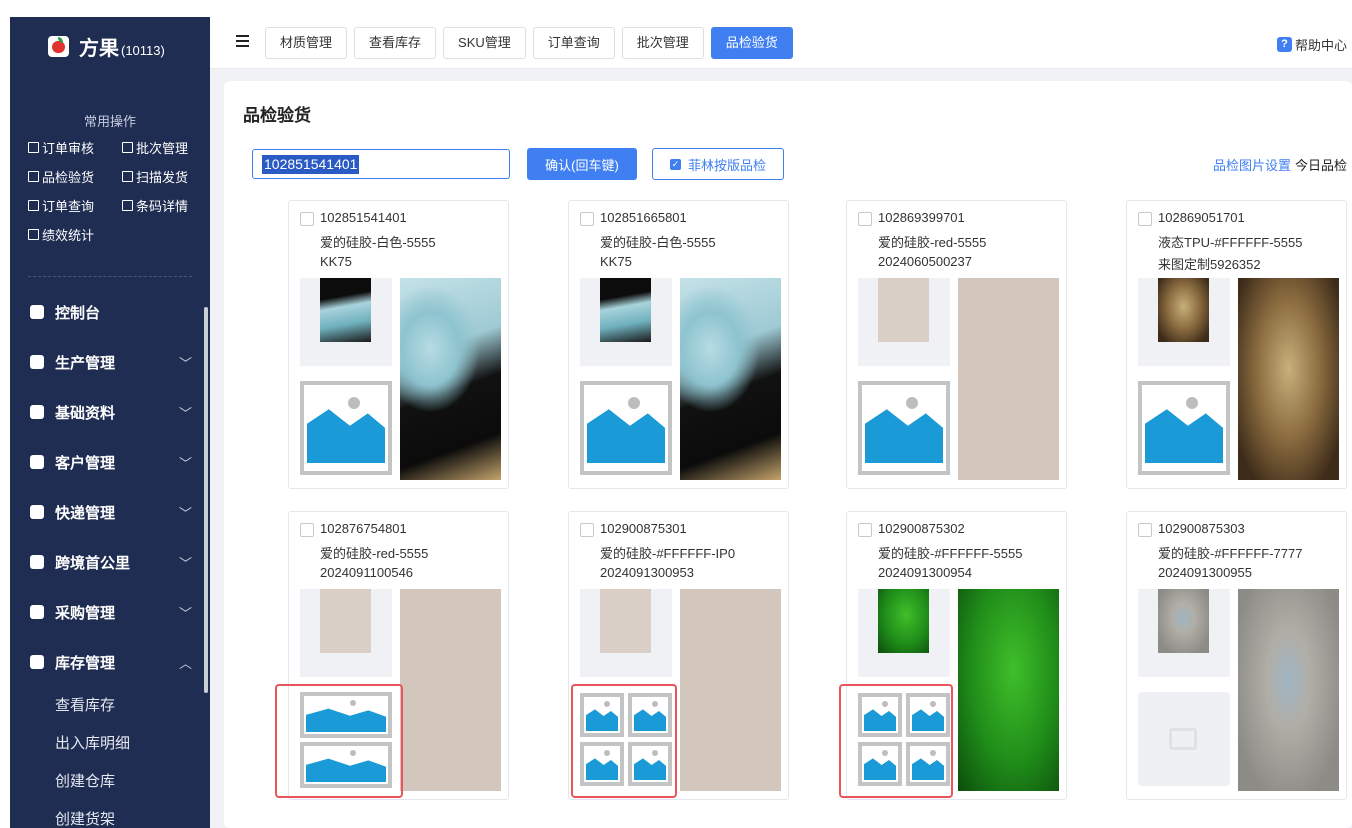 This screenshot has width=1352, height=828. I want to click on card-order-number: 102869051701, so click(1201, 217).